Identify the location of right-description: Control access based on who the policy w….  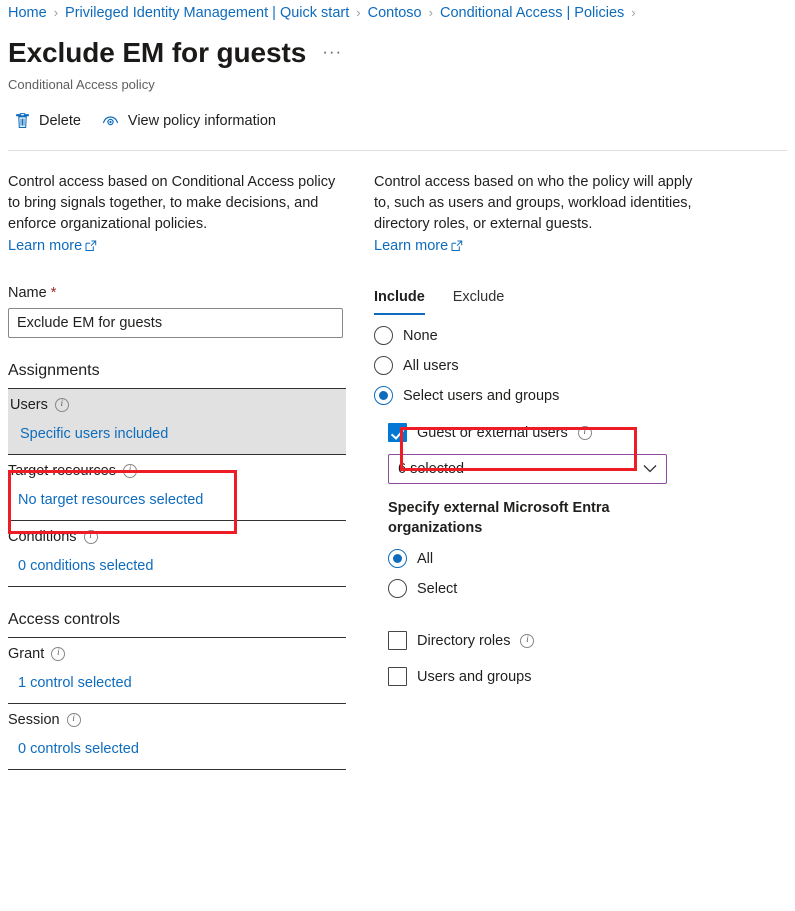
(533, 203).